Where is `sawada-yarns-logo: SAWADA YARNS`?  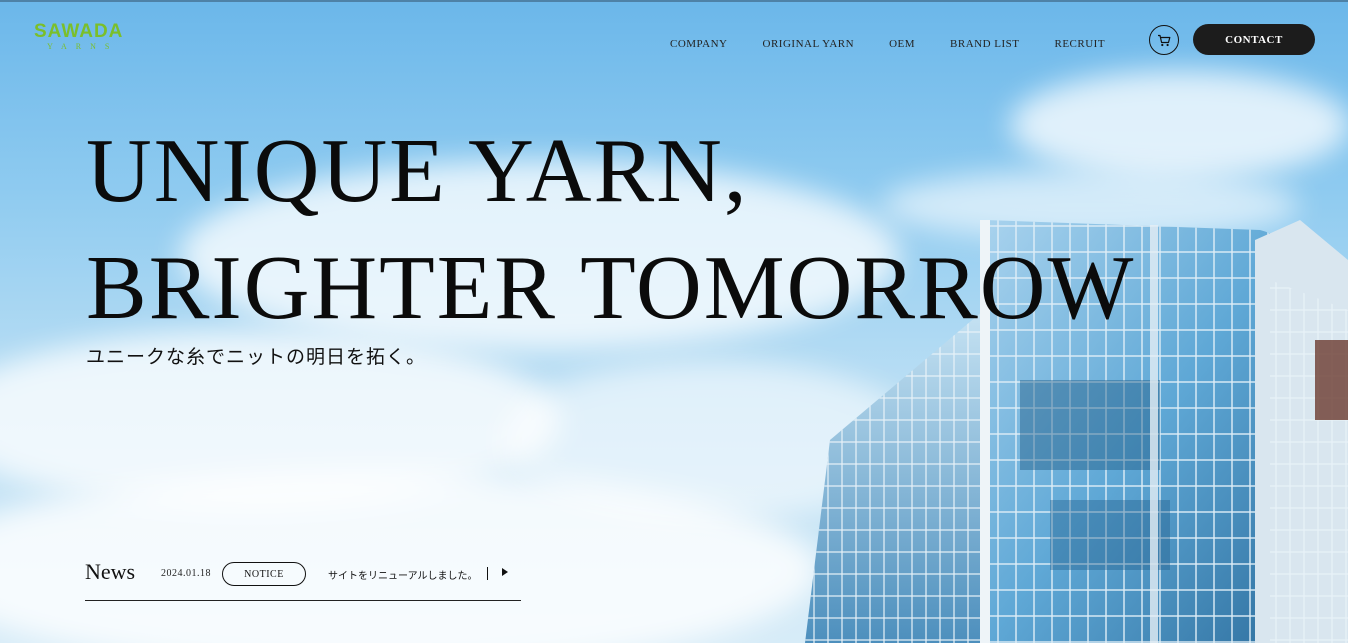
sawada-yarns-logo: SAWADA YARNS is located at coordinates (78, 37).